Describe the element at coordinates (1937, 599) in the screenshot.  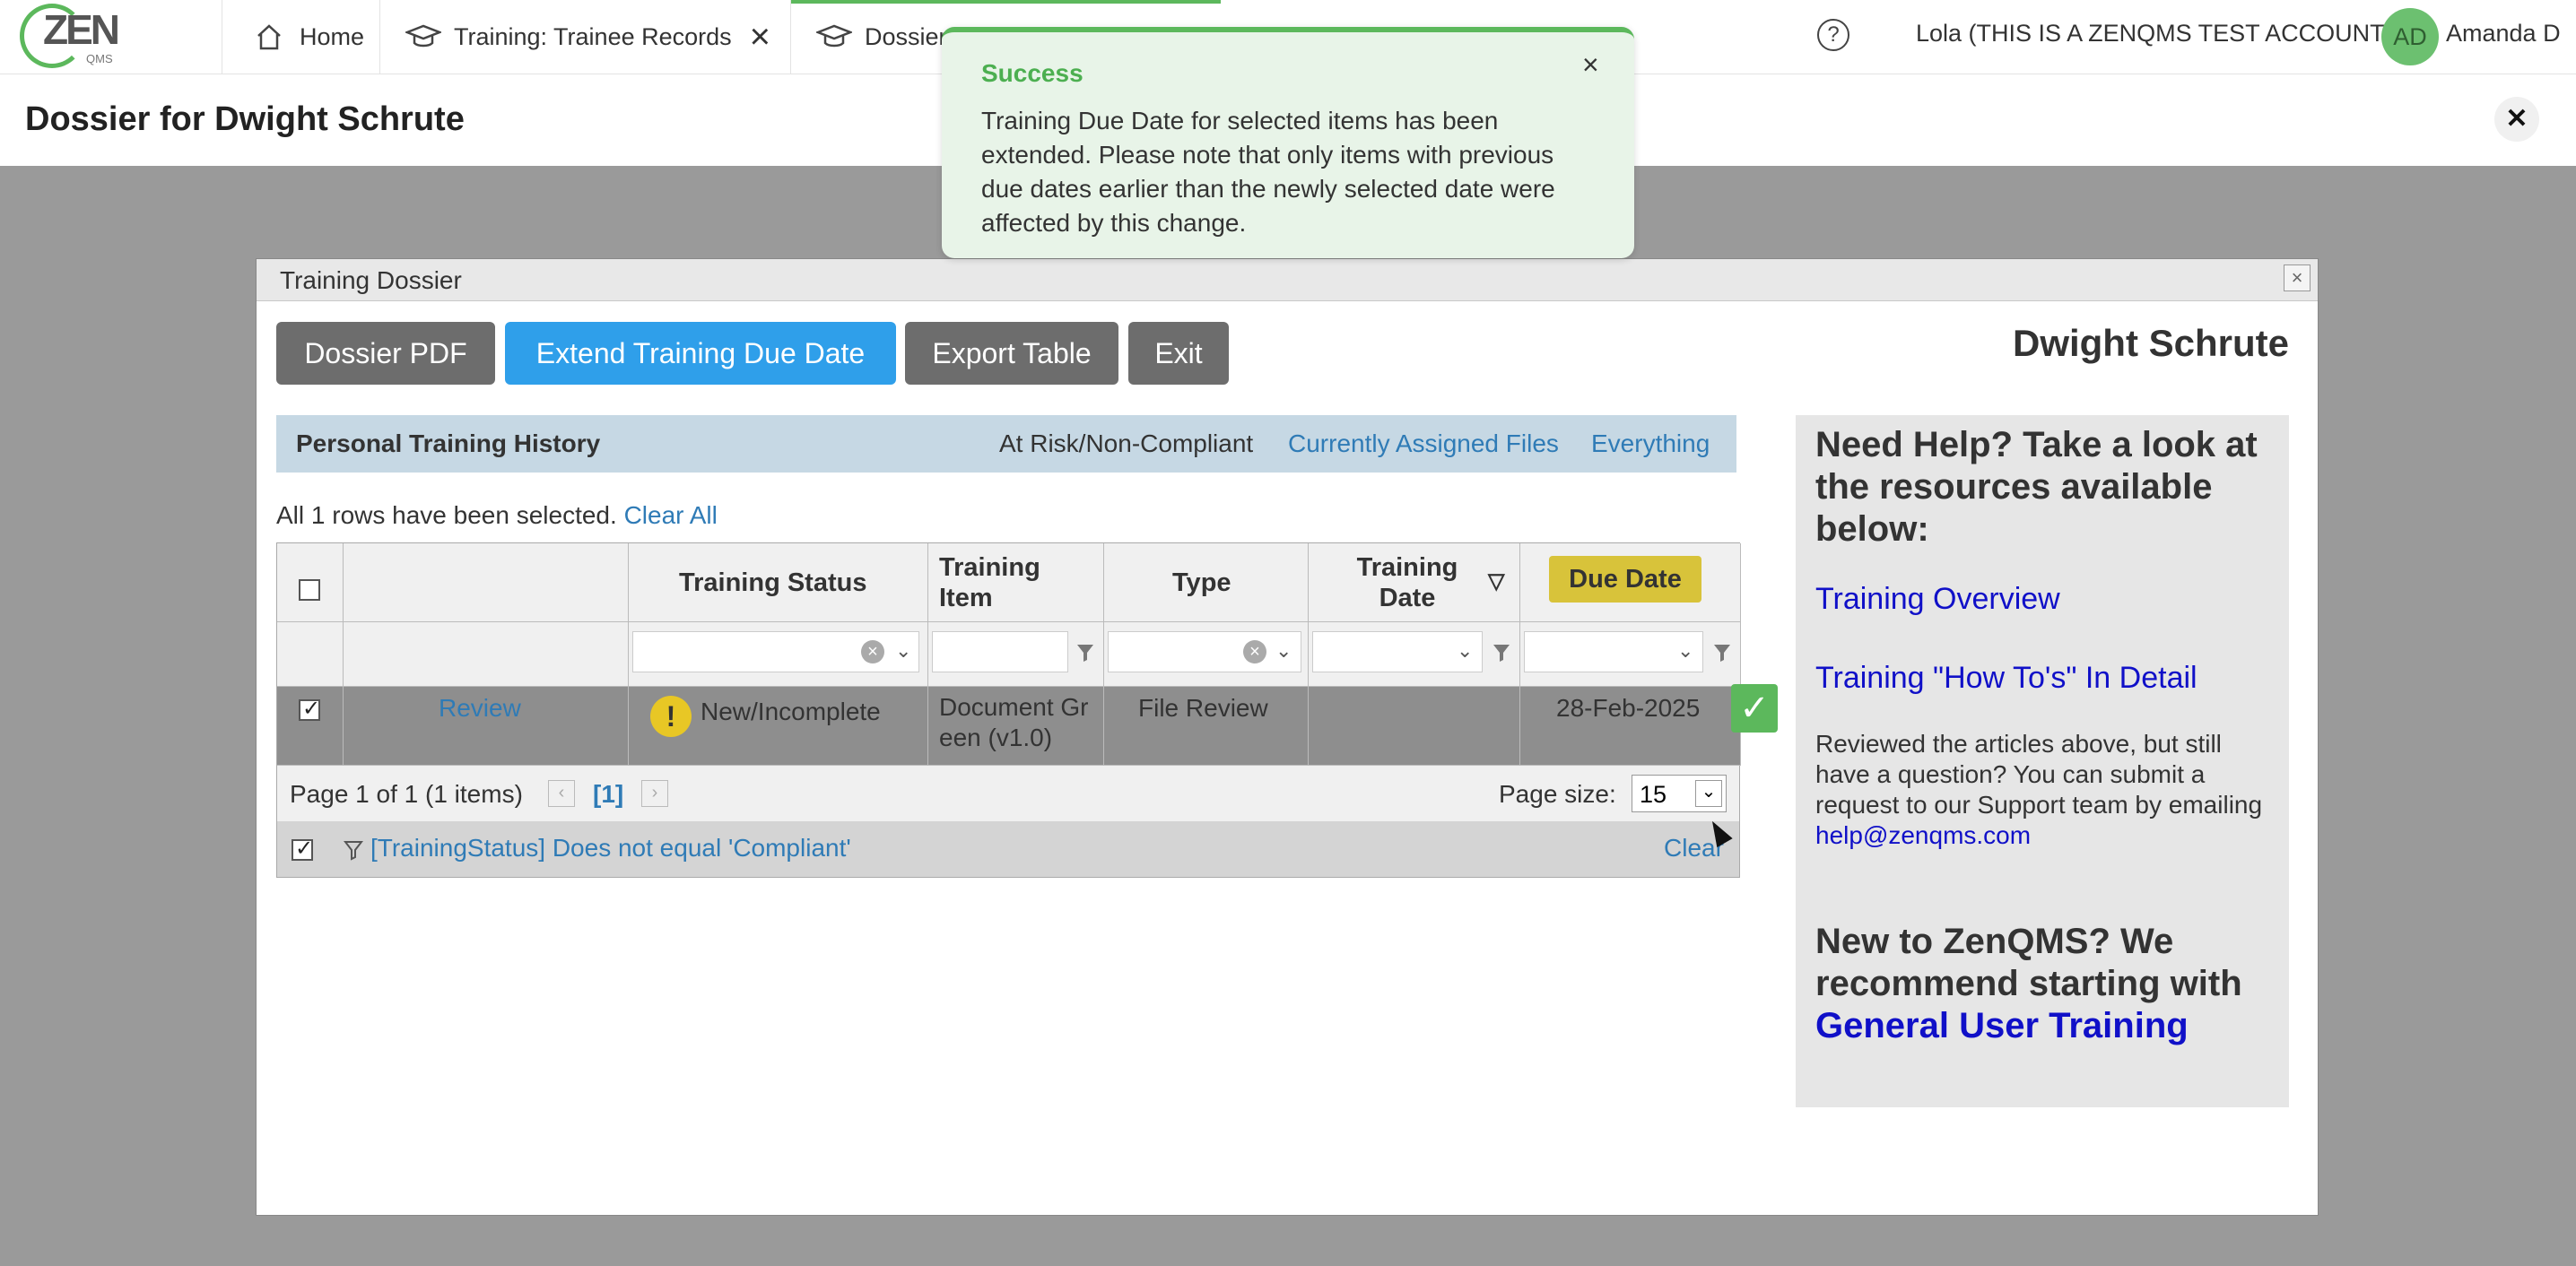
I see `training-overview-link: Training Overview` at that location.